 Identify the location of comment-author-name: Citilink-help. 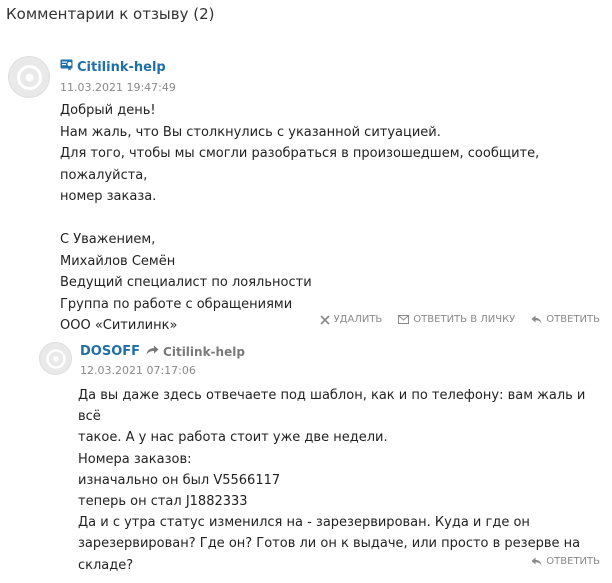
(121, 67).